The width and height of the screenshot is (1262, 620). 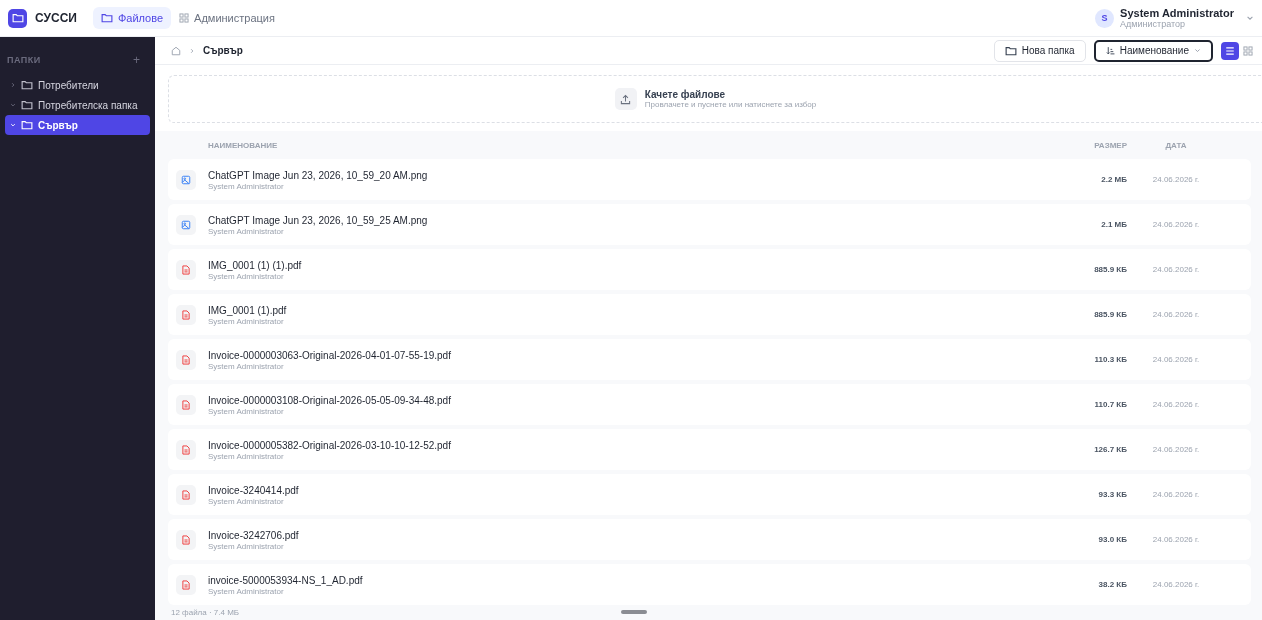 I want to click on status-summary: 12 файла · 7.4 МБ, so click(x=205, y=612).